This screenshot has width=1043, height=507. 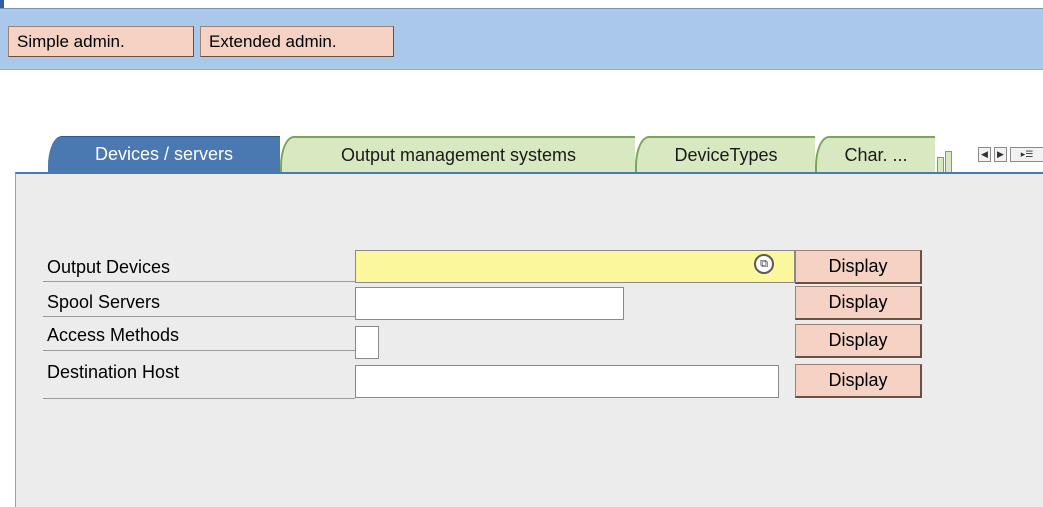 What do you see at coordinates (104, 302) in the screenshot?
I see `spool-servers-label: Spool Servers` at bounding box center [104, 302].